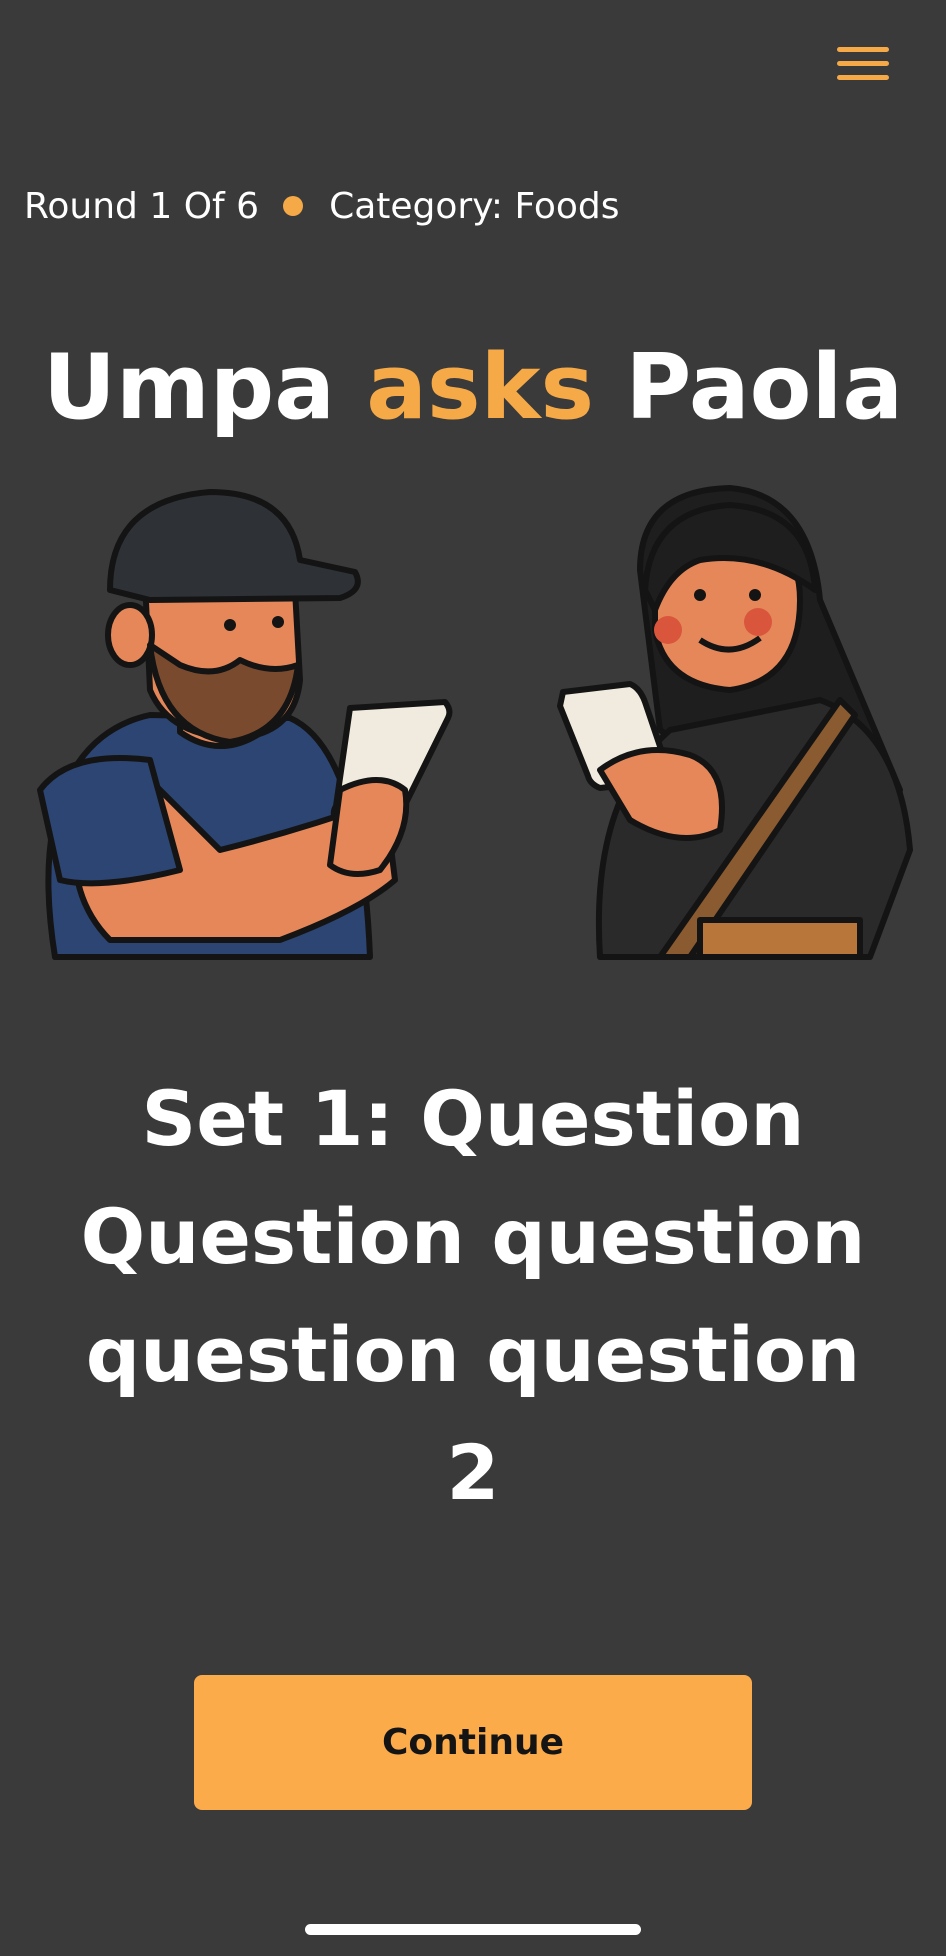  What do you see at coordinates (480, 387) in the screenshot?
I see `asks-word: asks` at bounding box center [480, 387].